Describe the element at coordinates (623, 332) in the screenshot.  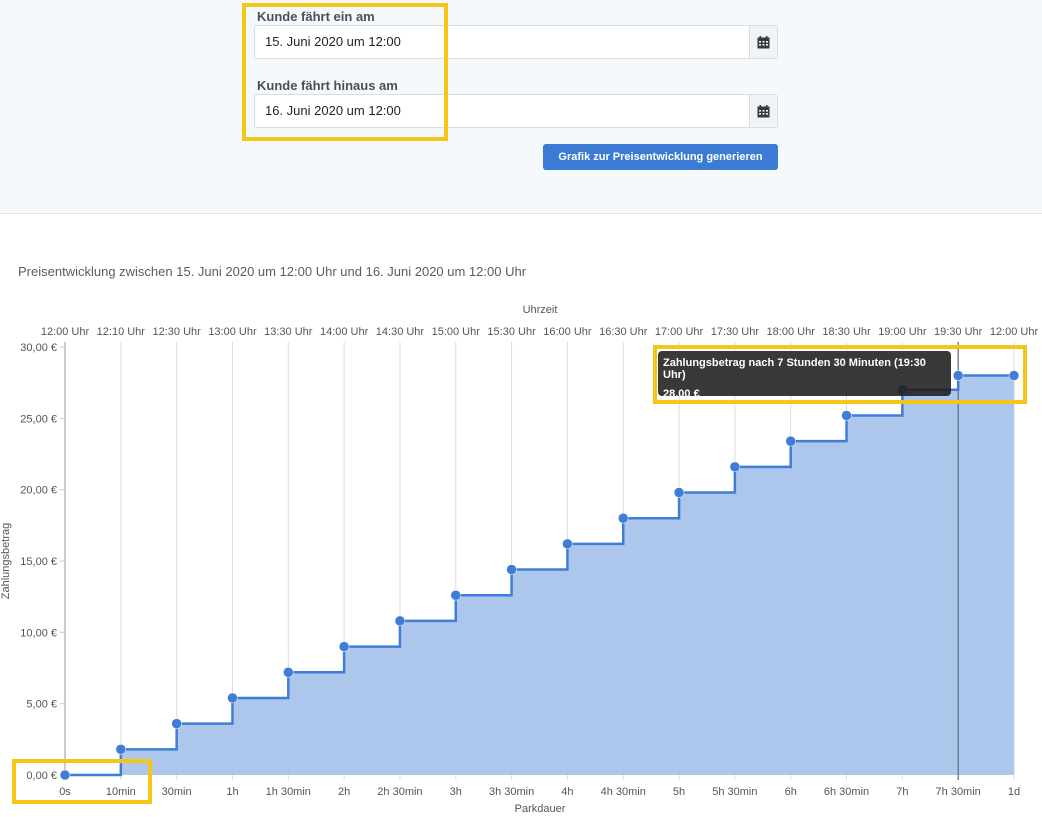
I see `x2-tick-label: 16:30 Uhr` at that location.